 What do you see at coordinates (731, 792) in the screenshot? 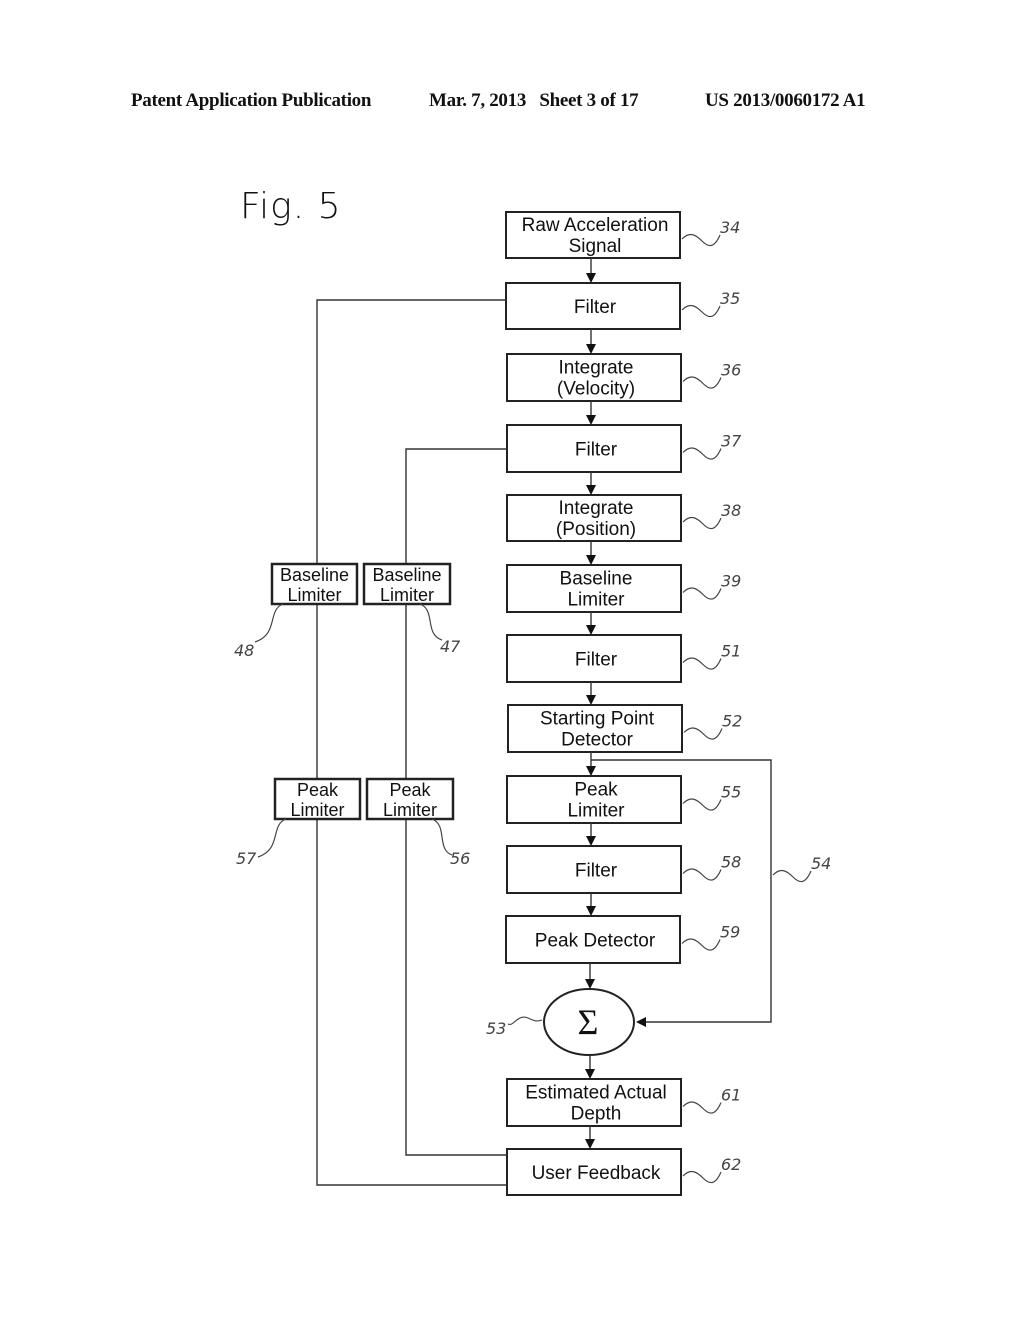
I see `ref-55: 55` at bounding box center [731, 792].